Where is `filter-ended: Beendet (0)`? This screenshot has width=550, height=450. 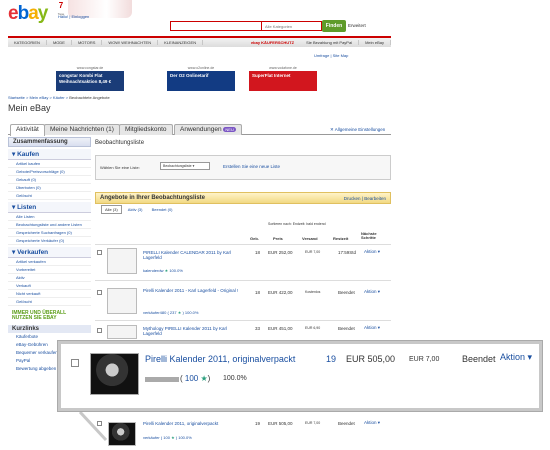
filter-ended: Beendet (0) is located at coordinates (162, 209).